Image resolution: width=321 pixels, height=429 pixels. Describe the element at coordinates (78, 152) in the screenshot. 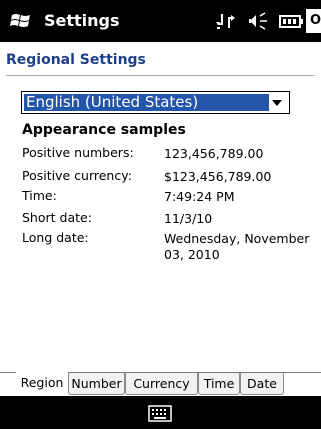

I see `positive-numbers-label: Positive numbers:` at that location.